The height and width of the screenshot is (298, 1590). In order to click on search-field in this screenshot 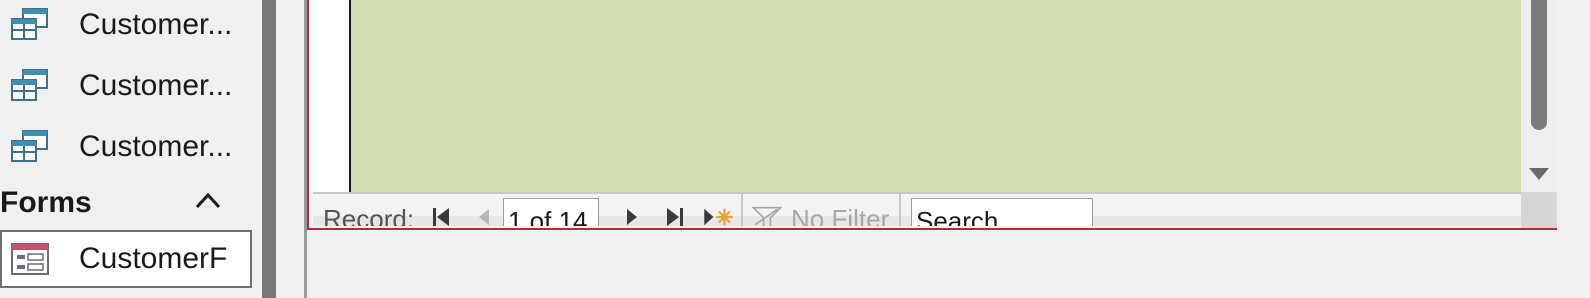, I will do `click(1002, 212)`.